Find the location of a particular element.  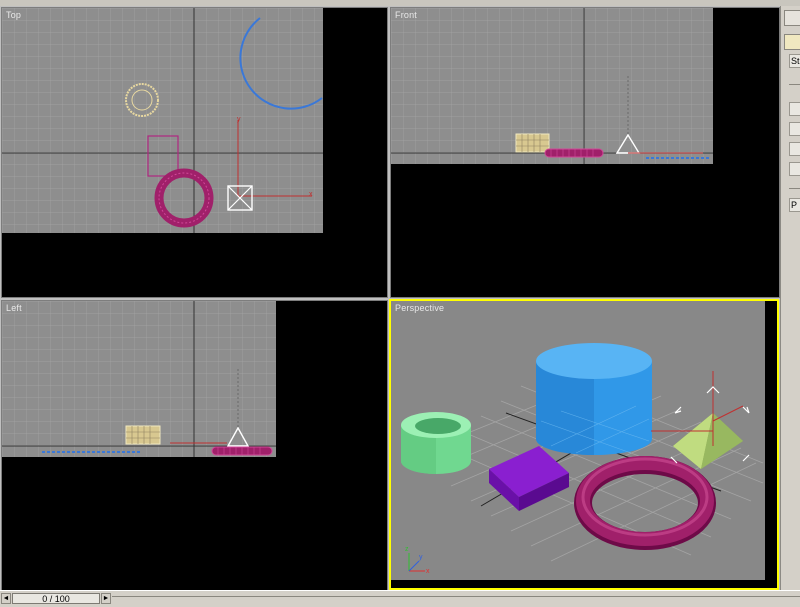

viewport-label-front: Front is located at coordinates (406, 15).